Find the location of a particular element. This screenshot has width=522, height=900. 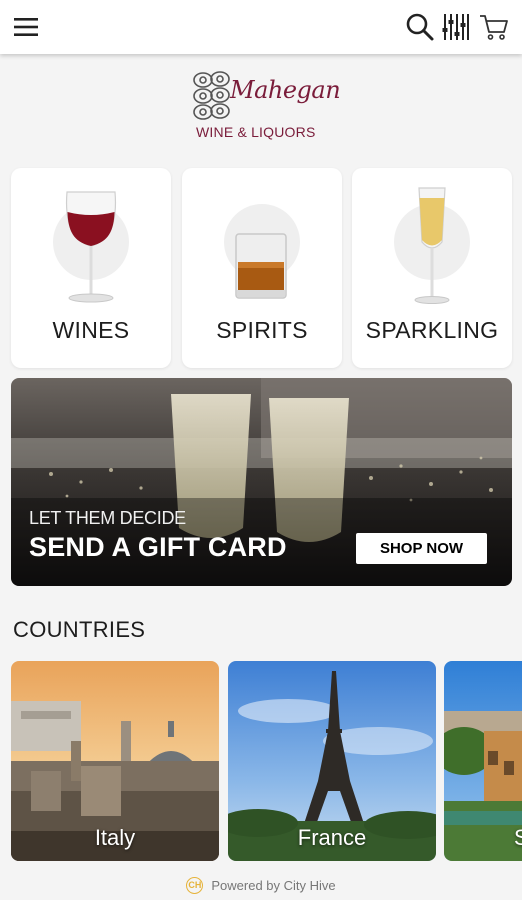

hamburger-menu-icon is located at coordinates (26, 27).